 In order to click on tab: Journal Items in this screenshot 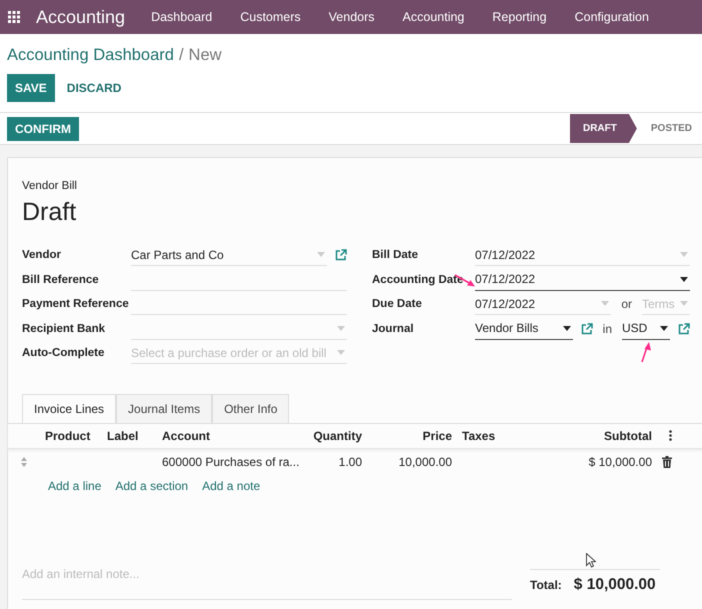, I will do `click(164, 408)`.